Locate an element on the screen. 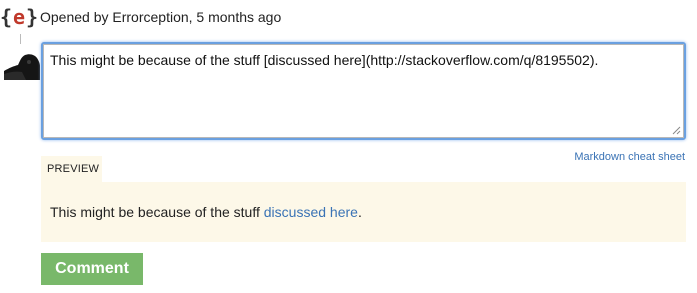 The height and width of the screenshot is (293, 697). preview-text-after: . is located at coordinates (359, 212).